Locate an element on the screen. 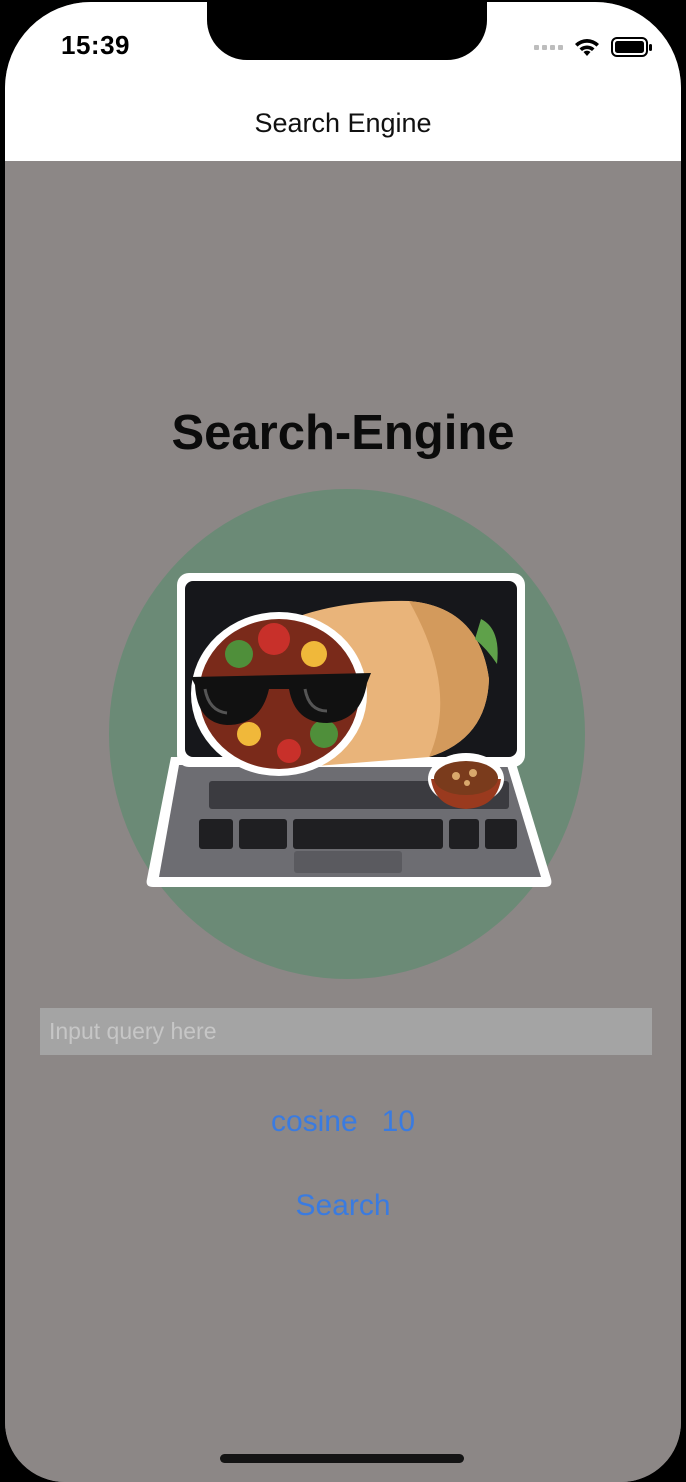 The height and width of the screenshot is (1482, 686). status-bar: 15:39 is located at coordinates (343, 46).